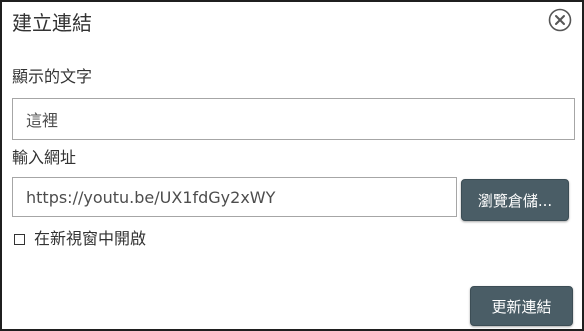  Describe the element at coordinates (52, 76) in the screenshot. I see `display-text-label: 顯示的文字` at that location.